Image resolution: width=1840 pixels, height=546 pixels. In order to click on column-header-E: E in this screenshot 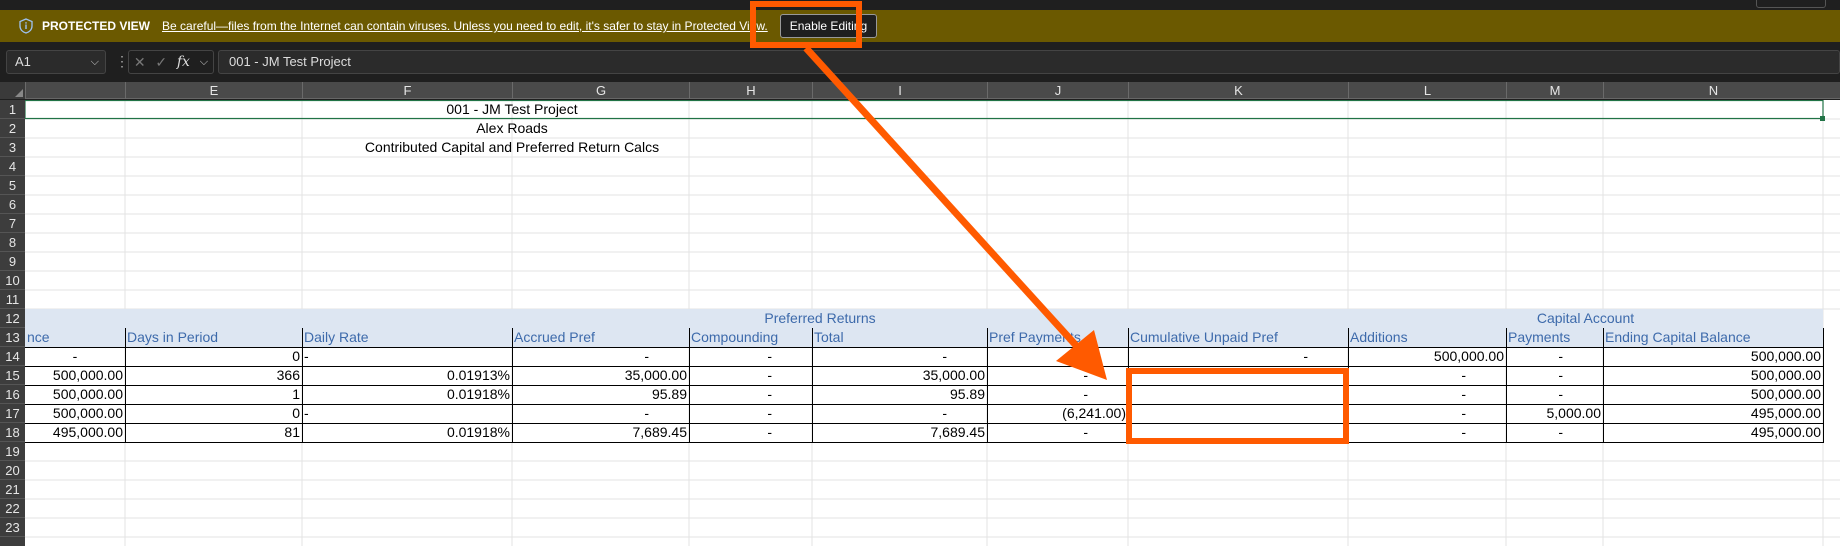, I will do `click(213, 90)`.